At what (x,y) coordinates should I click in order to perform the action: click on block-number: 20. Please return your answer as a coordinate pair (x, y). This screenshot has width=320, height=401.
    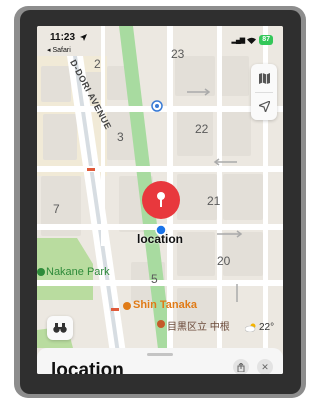
    Looking at the image, I should click on (224, 261).